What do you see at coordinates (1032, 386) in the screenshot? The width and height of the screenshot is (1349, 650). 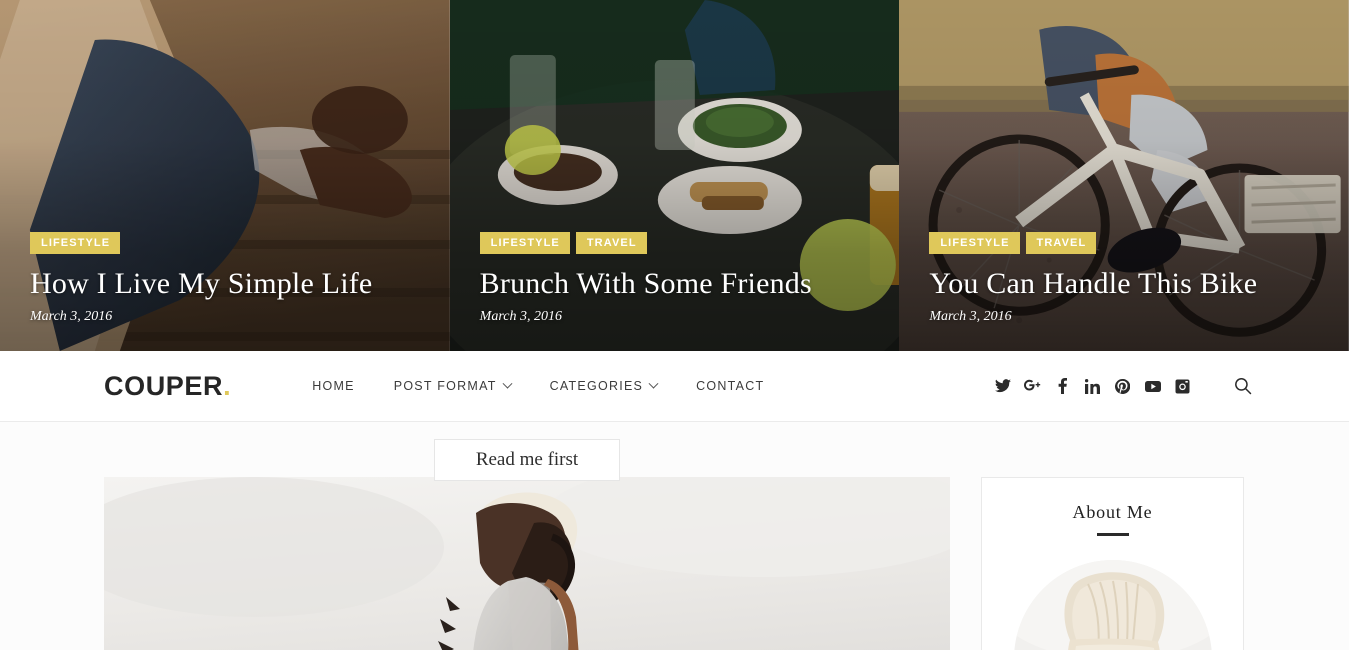 I see `google-plus-icon` at bounding box center [1032, 386].